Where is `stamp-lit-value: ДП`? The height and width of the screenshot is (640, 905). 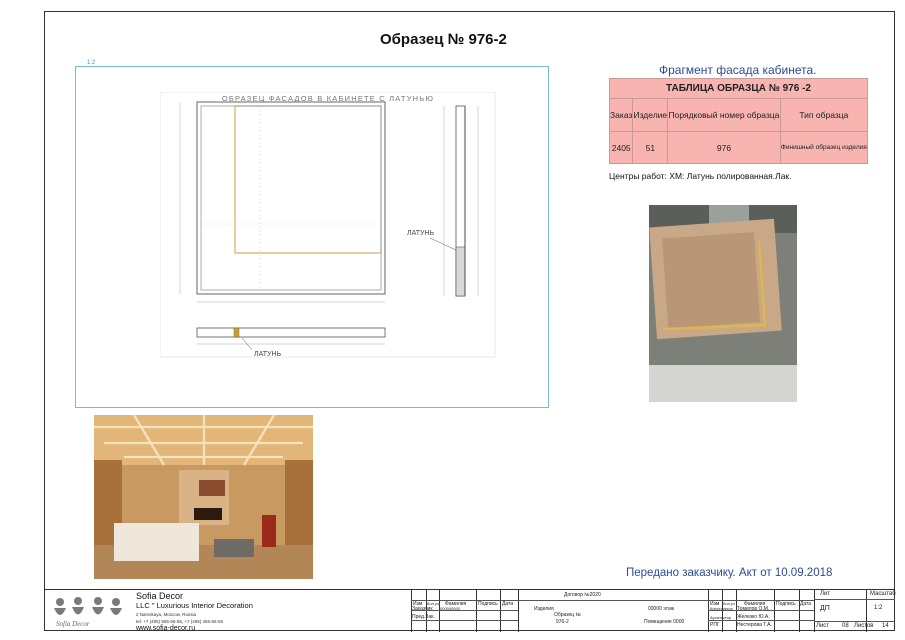
stamp-lit-value: ДП is located at coordinates (825, 608).